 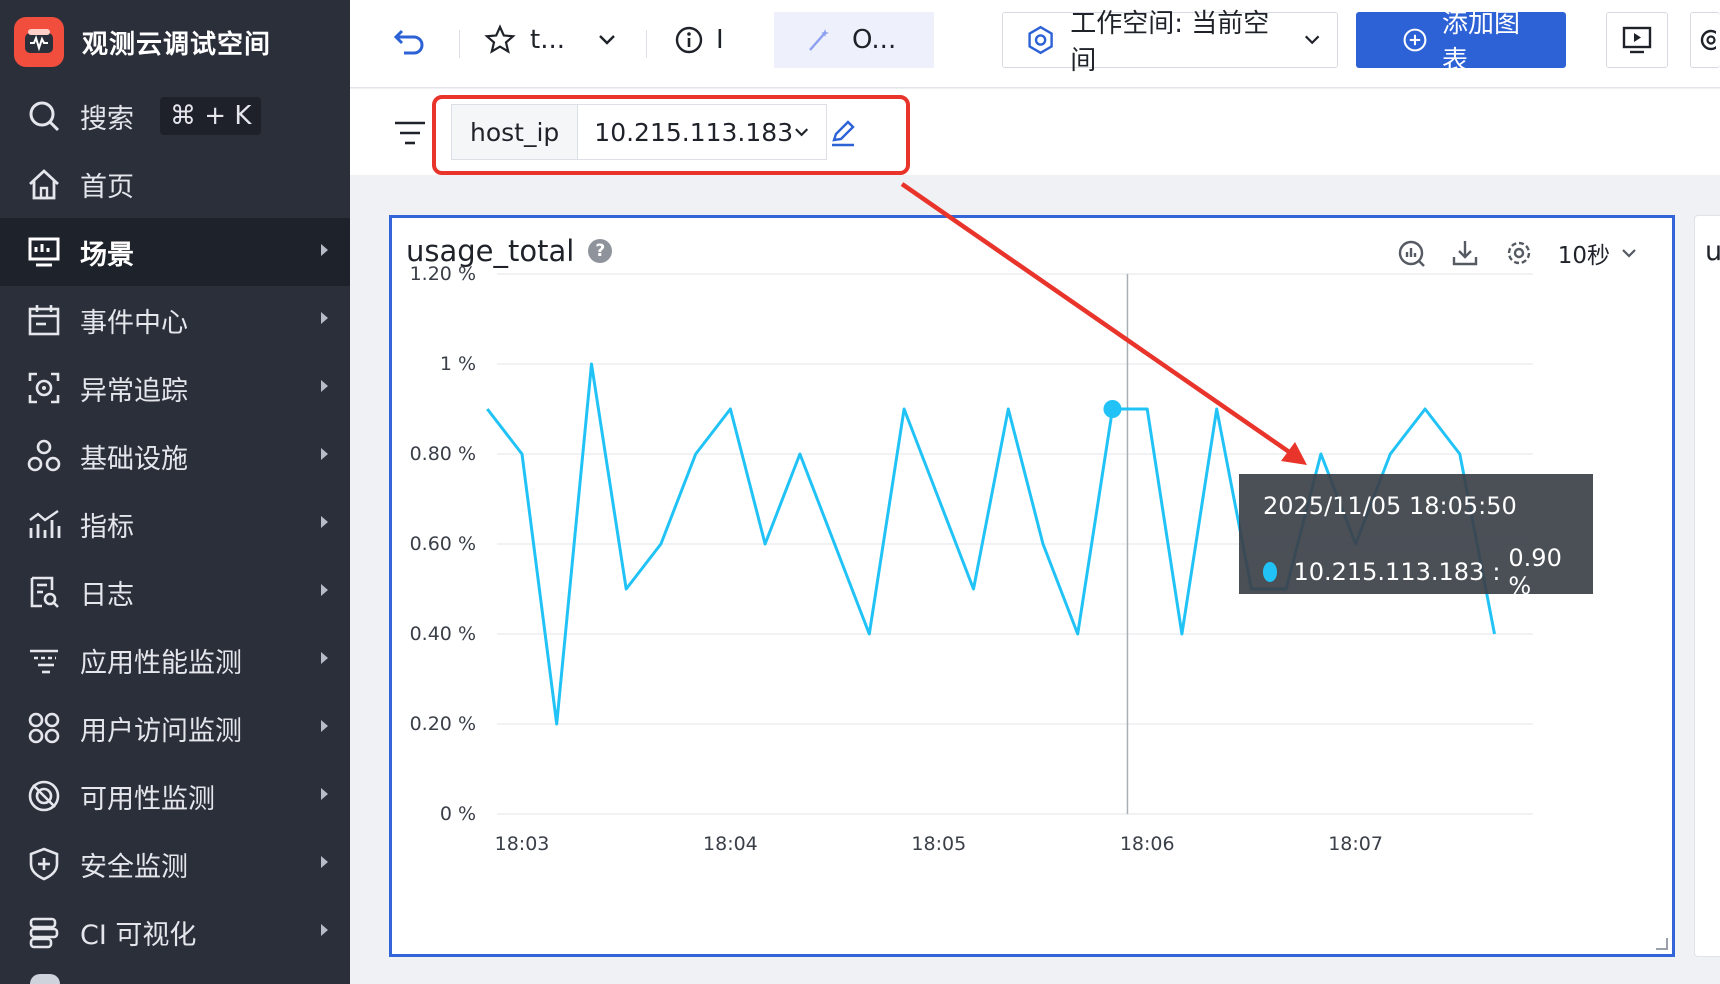 What do you see at coordinates (938, 844) in the screenshot?
I see `x-tick-label: 18:05` at bounding box center [938, 844].